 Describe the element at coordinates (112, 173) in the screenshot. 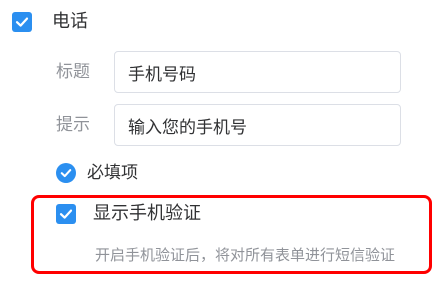

I see `required-label: 必填项` at that location.